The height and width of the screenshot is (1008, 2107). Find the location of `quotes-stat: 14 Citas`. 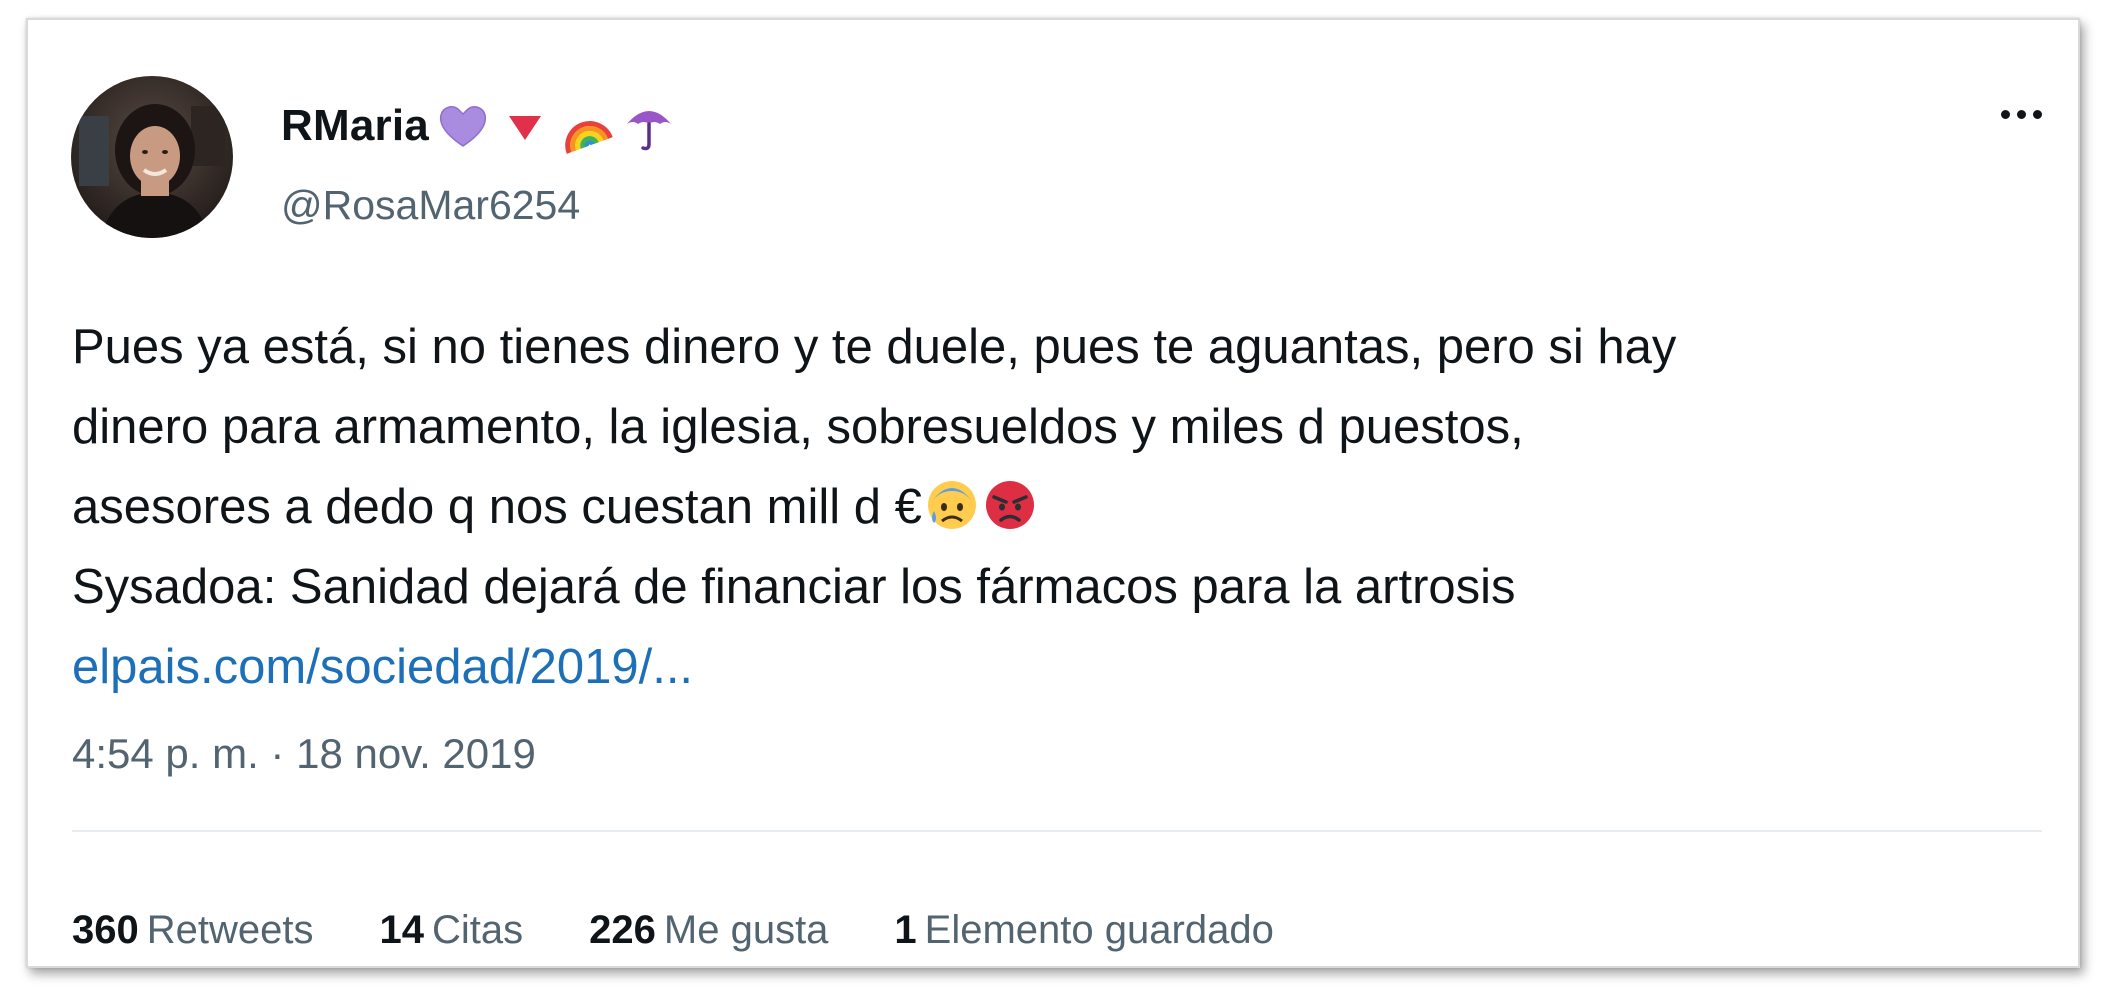

quotes-stat: 14 Citas is located at coordinates (452, 930).